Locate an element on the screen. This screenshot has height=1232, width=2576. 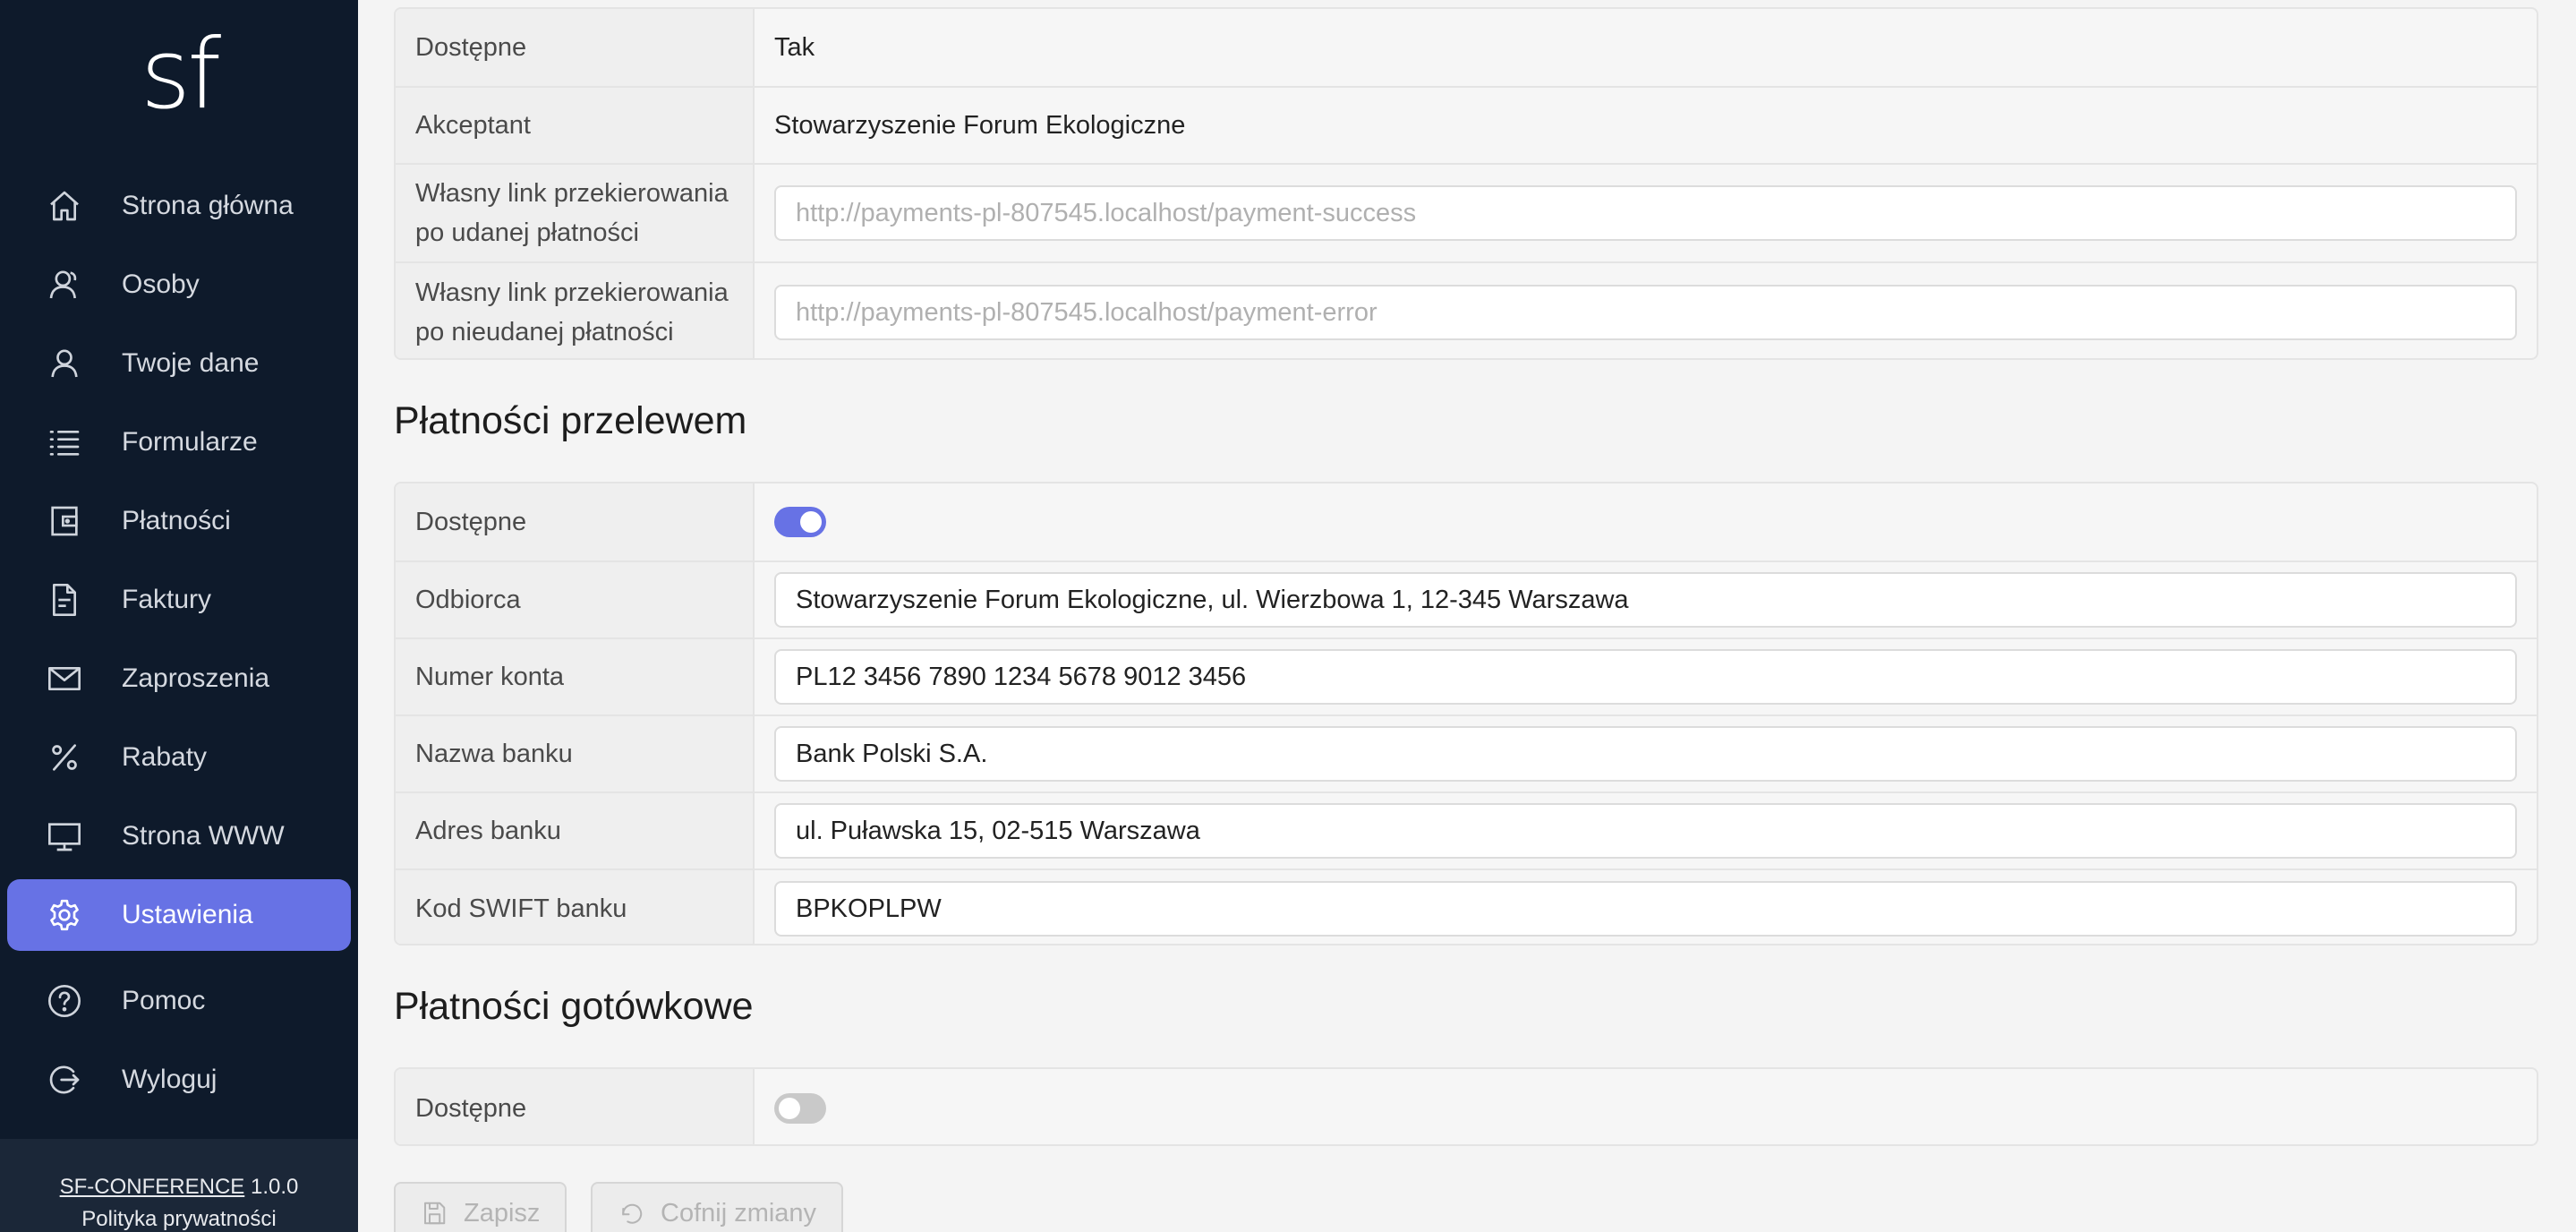
bank-address-row: Adres banku is located at coordinates (1466, 829).